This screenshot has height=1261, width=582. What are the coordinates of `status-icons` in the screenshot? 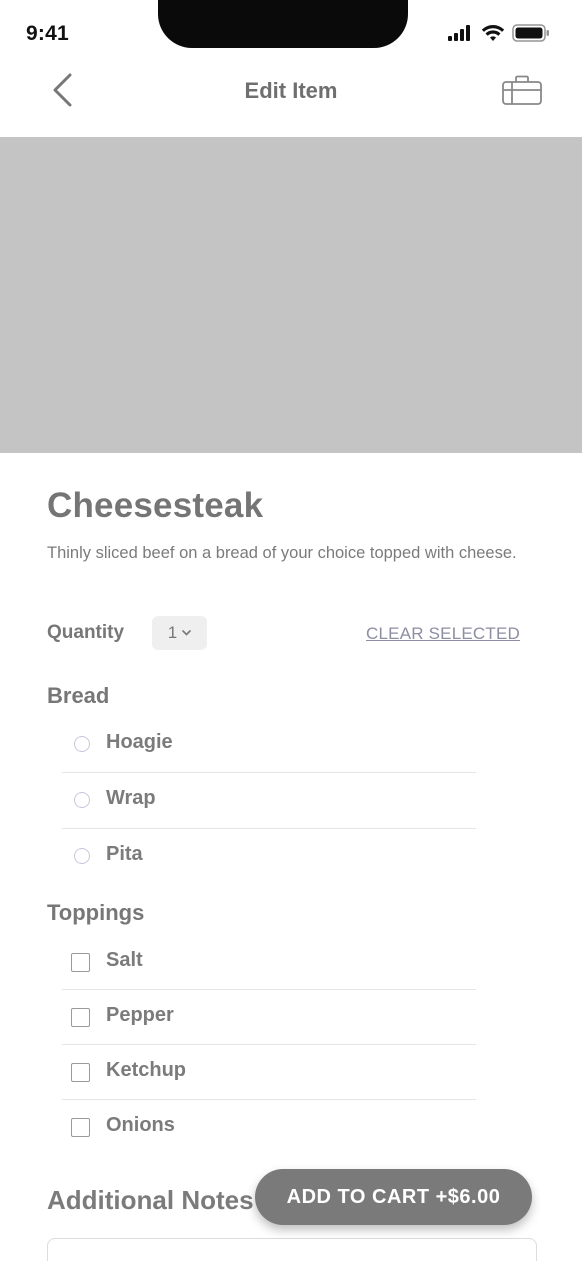 It's located at (499, 33).